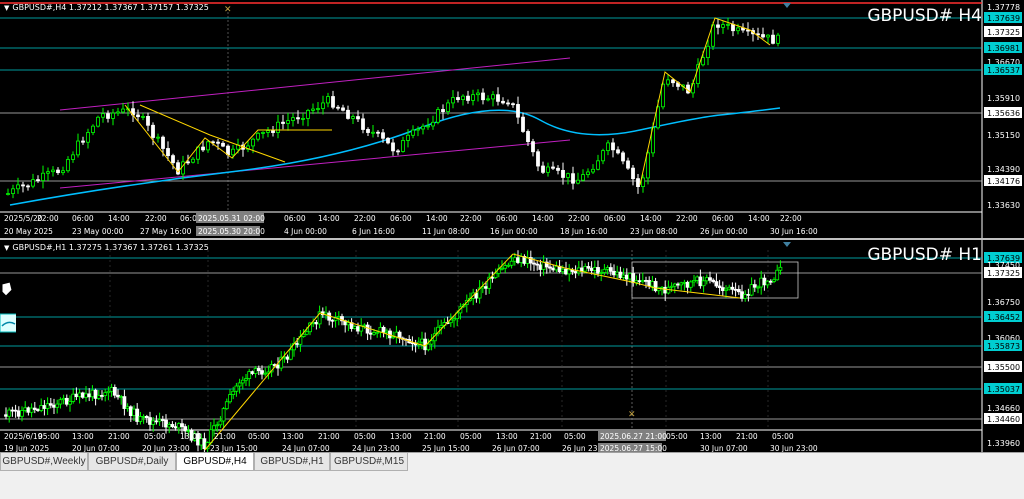  I want to click on time-label: 06:00, so click(615, 218).